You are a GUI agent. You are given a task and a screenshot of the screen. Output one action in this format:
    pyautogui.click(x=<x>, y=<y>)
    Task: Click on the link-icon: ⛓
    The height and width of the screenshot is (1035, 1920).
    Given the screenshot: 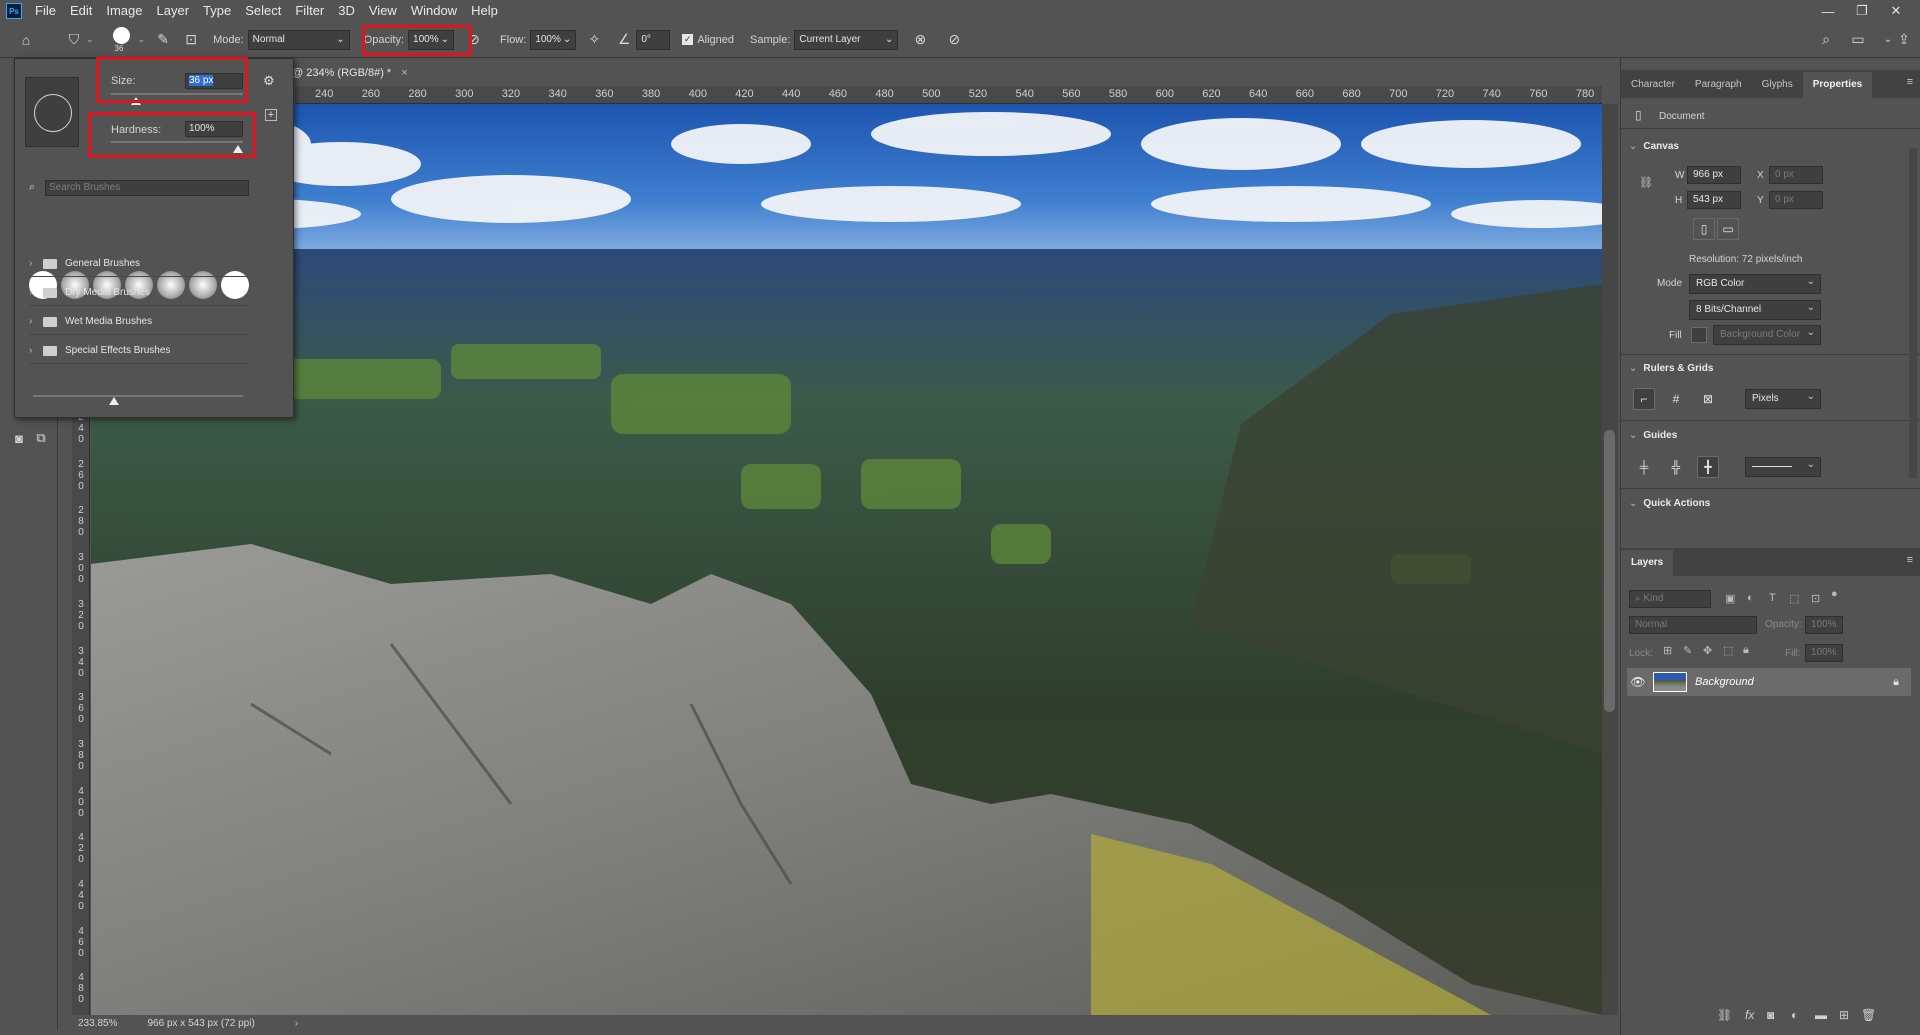 What is the action you would take?
    pyautogui.click(x=1646, y=182)
    